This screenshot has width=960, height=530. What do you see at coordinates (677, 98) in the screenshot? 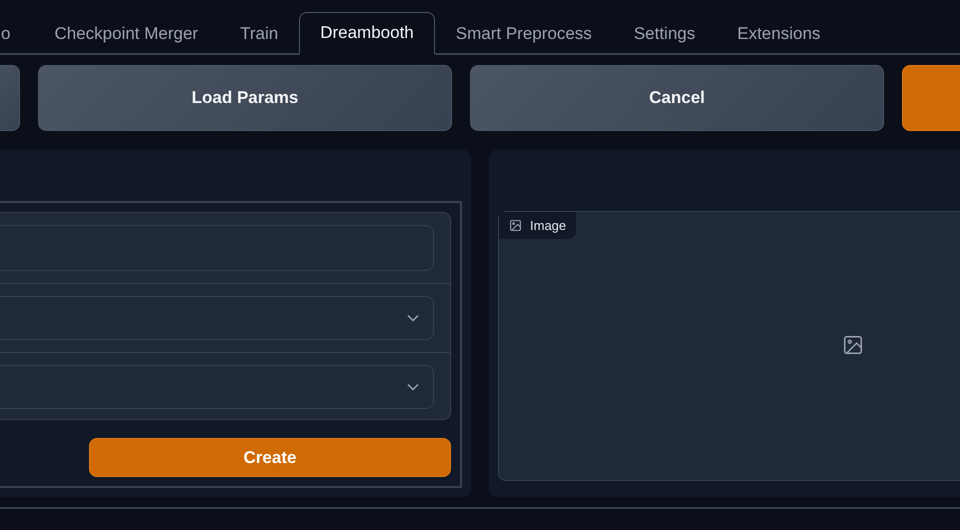
I see `cancel-button: Cancel` at bounding box center [677, 98].